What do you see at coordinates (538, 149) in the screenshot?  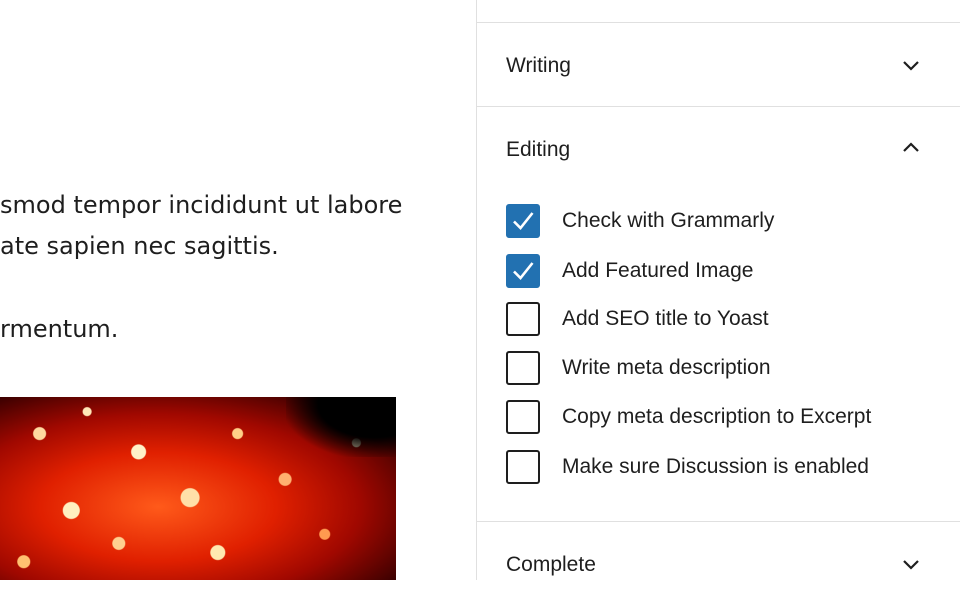 I see `section-title: Editing` at bounding box center [538, 149].